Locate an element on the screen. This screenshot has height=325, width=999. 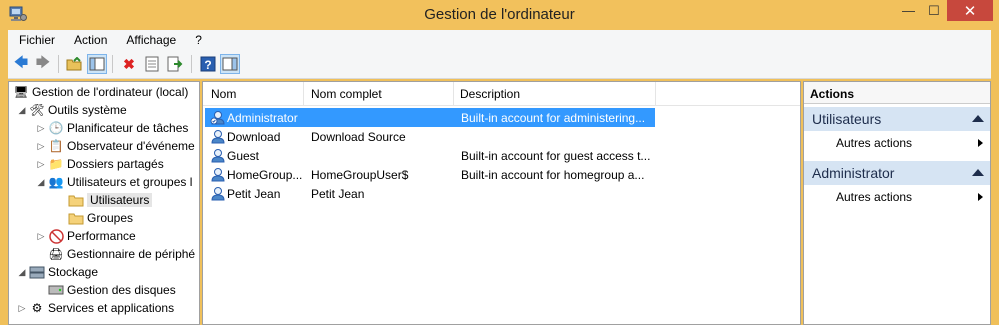
computer-icon: 🖥 is located at coordinates (21, 92).